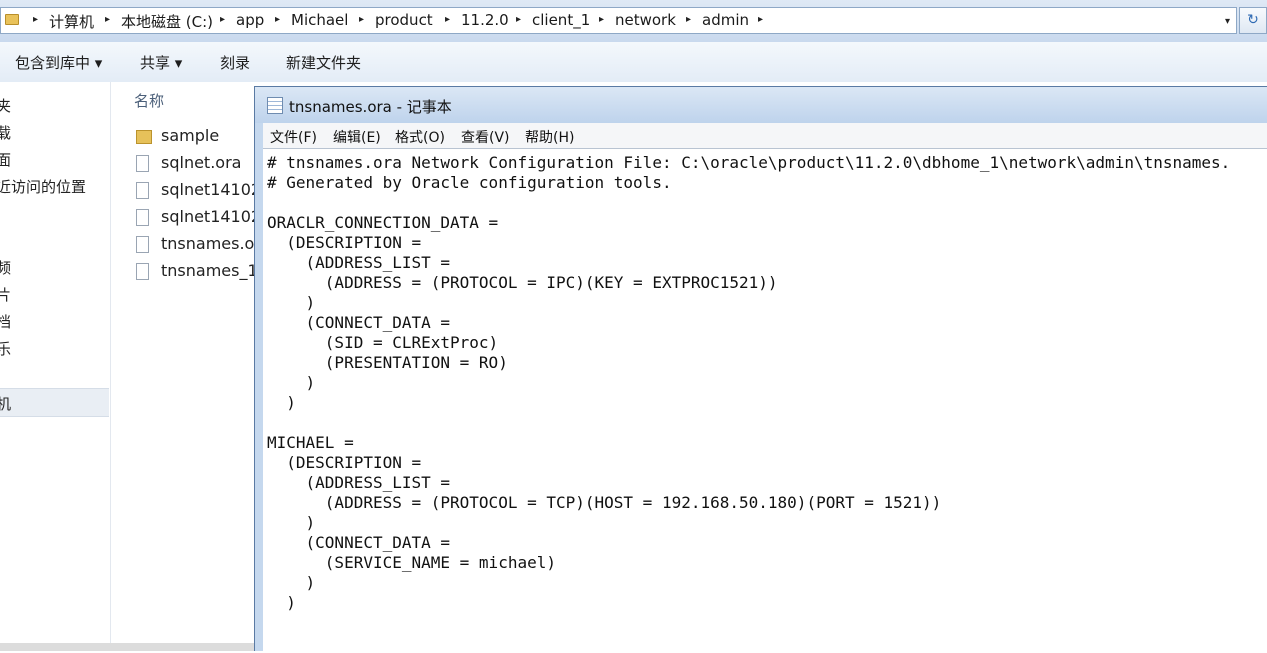  I want to click on notepad-icon, so click(275, 105).